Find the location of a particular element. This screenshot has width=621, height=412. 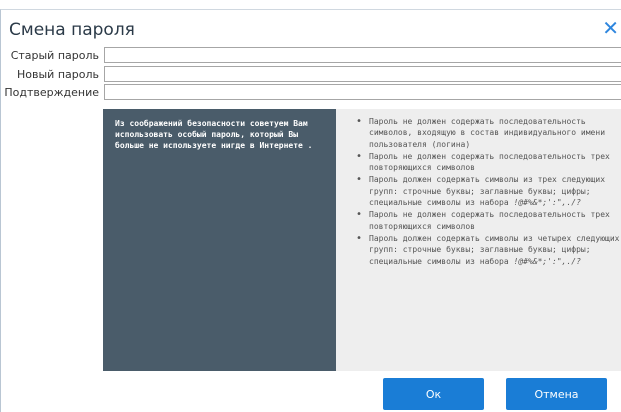

confirm-password-label: Подтверждение is located at coordinates (51, 92).